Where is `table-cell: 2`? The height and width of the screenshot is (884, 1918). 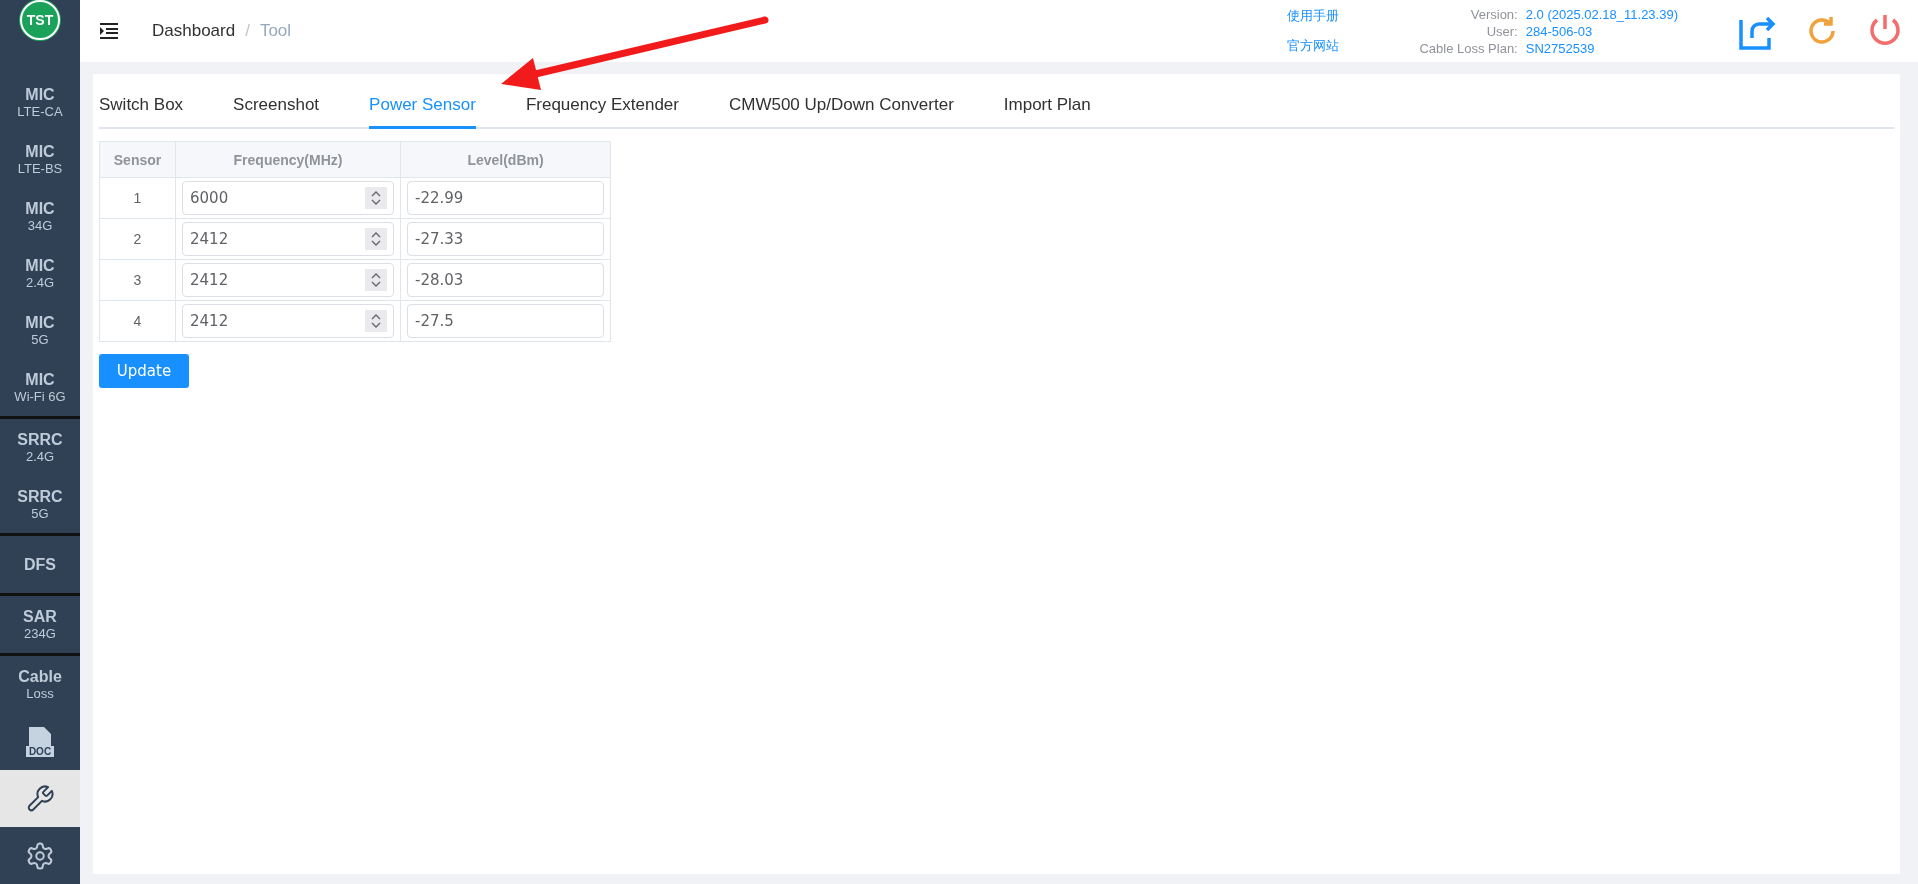
table-cell: 2 is located at coordinates (137, 239).